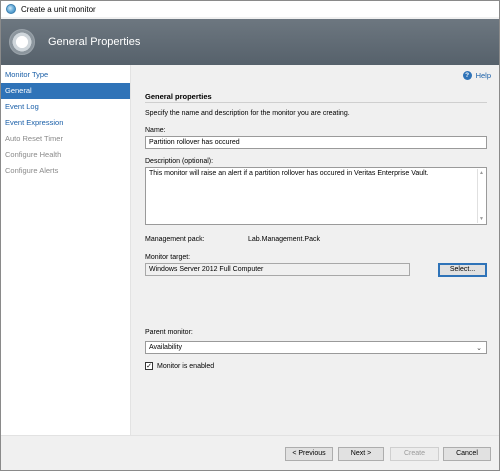  I want to click on help-link: ? Help, so click(476, 75).